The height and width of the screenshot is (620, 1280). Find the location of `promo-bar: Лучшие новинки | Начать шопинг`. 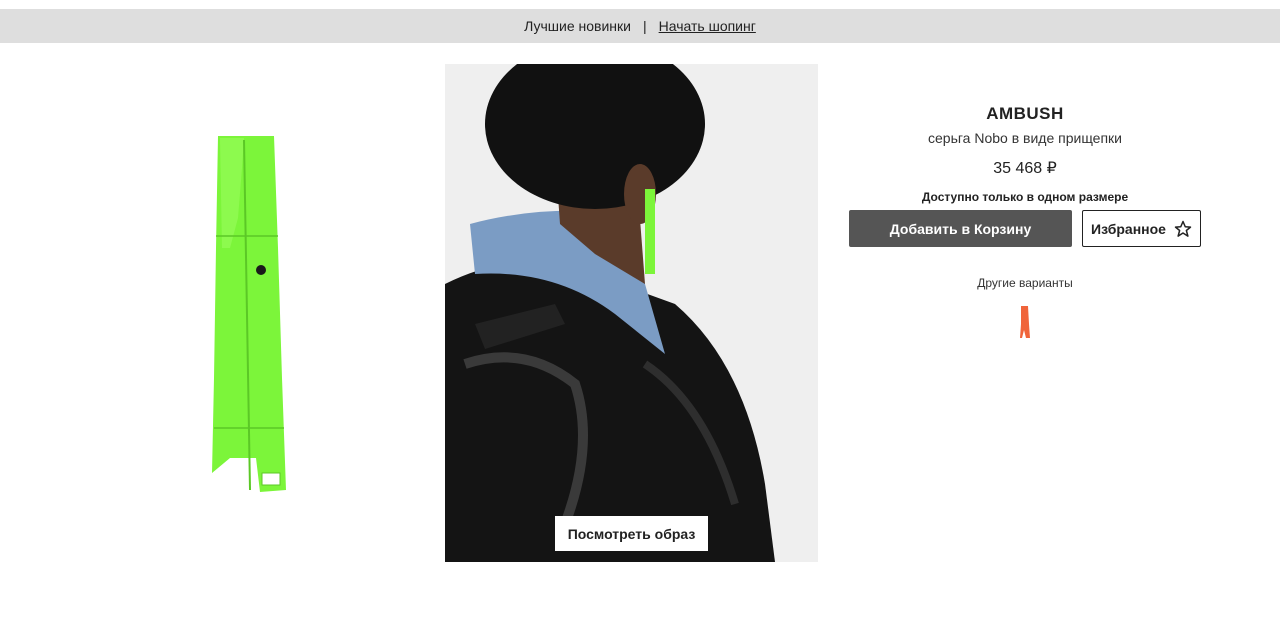

promo-bar: Лучшие новинки | Начать шопинг is located at coordinates (640, 26).